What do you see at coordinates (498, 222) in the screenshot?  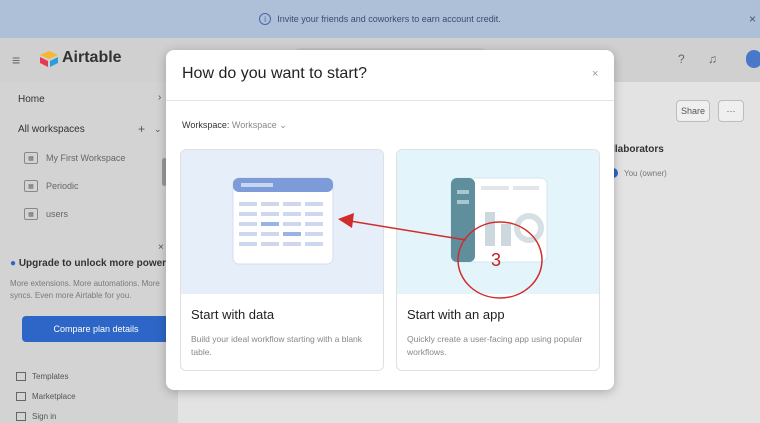 I see `app-illustration-icon` at bounding box center [498, 222].